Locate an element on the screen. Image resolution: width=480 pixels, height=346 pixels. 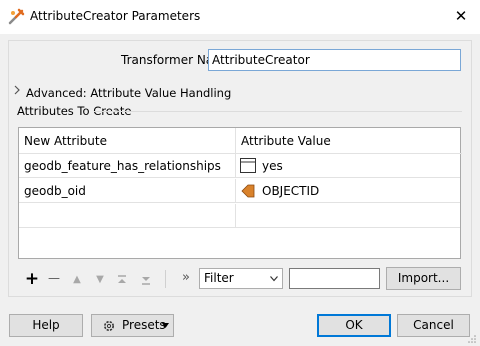
attribute-value-cell: yes is located at coordinates (347, 166).